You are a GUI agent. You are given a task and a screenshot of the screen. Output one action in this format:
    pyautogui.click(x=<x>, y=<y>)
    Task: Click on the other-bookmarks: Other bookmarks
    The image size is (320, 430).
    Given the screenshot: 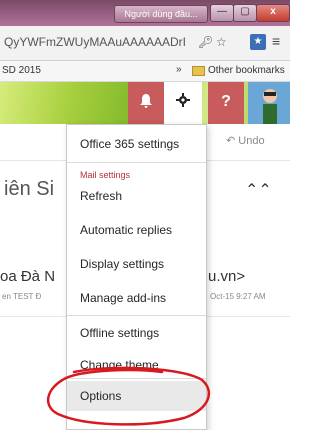 What is the action you would take?
    pyautogui.click(x=246, y=70)
    